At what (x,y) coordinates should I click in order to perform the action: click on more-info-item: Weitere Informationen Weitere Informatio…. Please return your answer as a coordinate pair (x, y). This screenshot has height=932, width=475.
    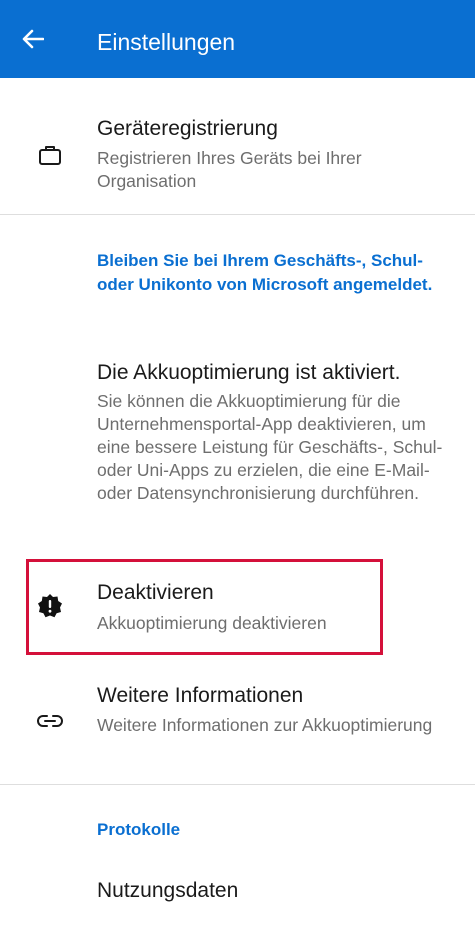
    Looking at the image, I should click on (237, 727).